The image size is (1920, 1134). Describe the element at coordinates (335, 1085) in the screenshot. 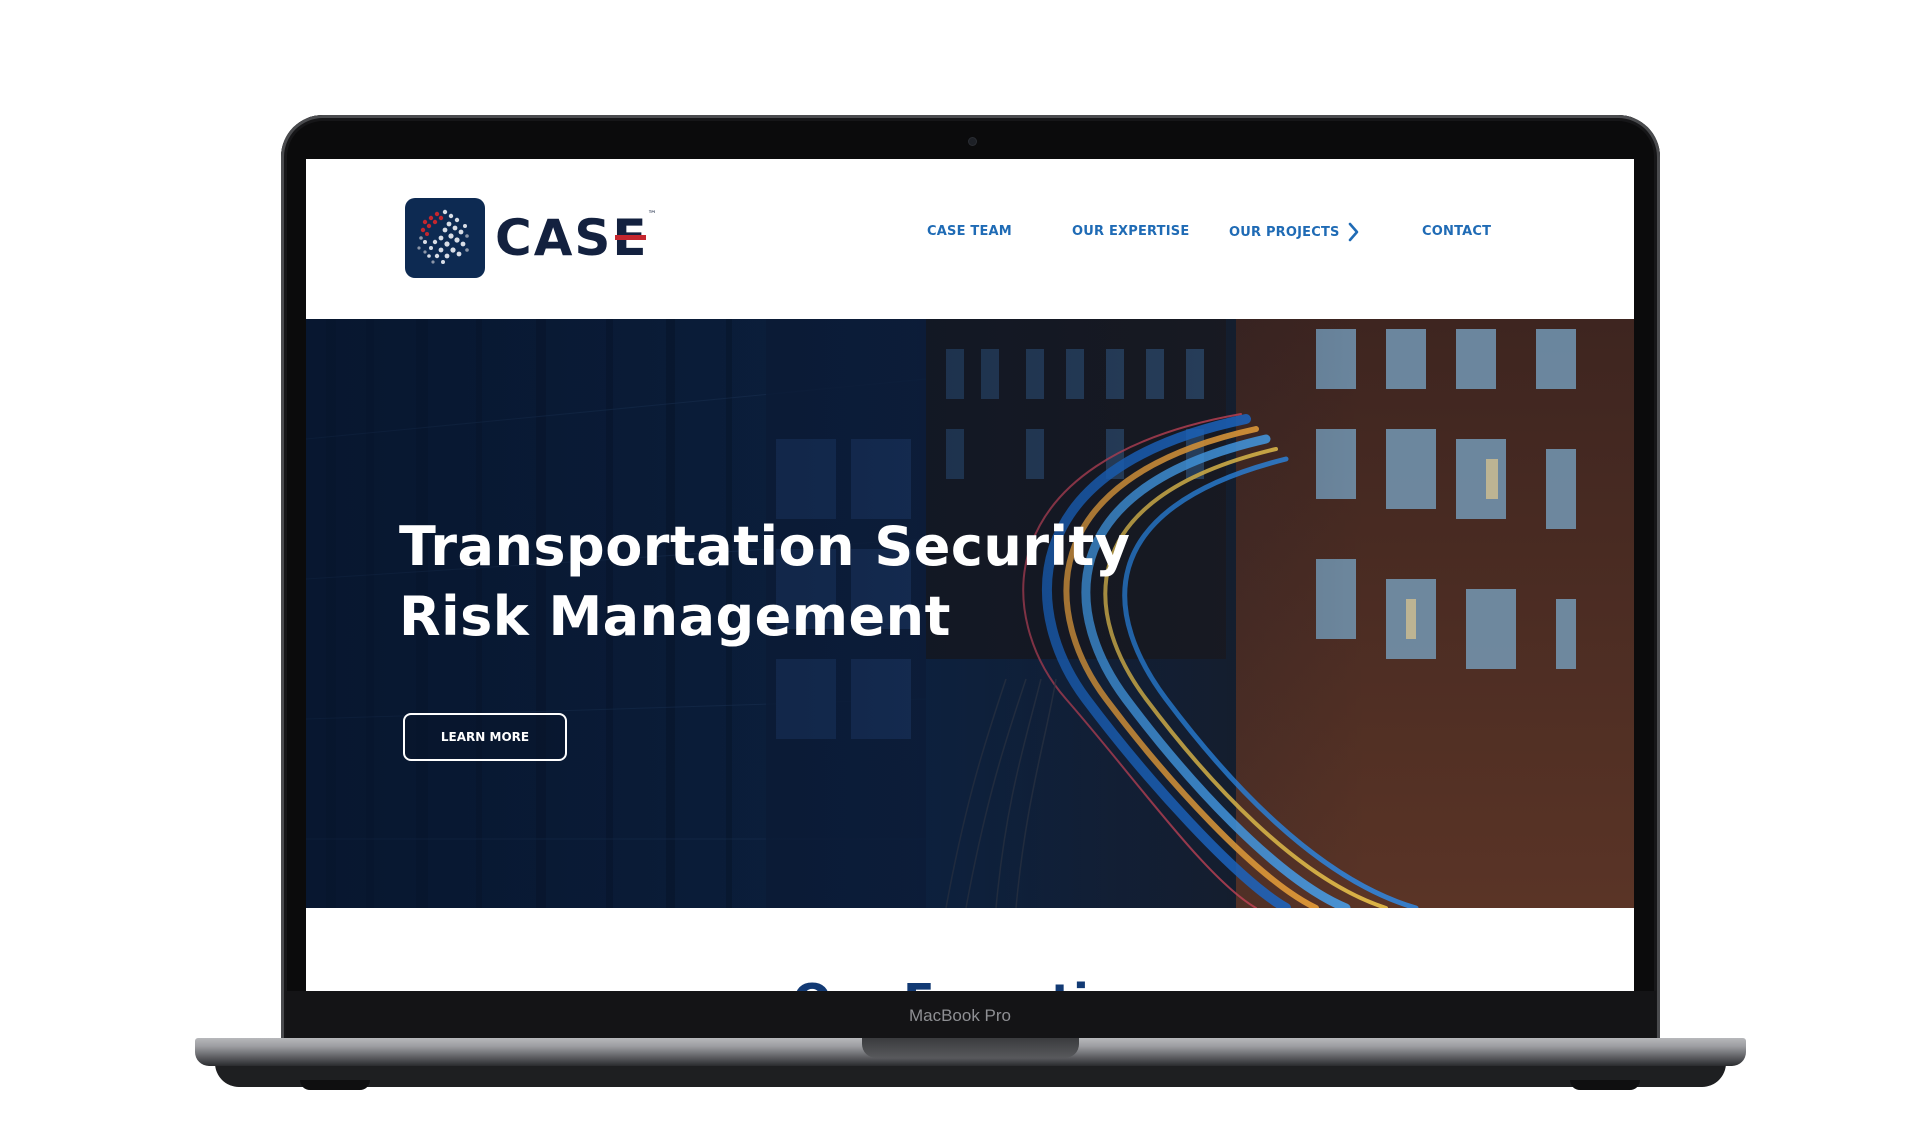

I see `laptop-foot-left` at that location.